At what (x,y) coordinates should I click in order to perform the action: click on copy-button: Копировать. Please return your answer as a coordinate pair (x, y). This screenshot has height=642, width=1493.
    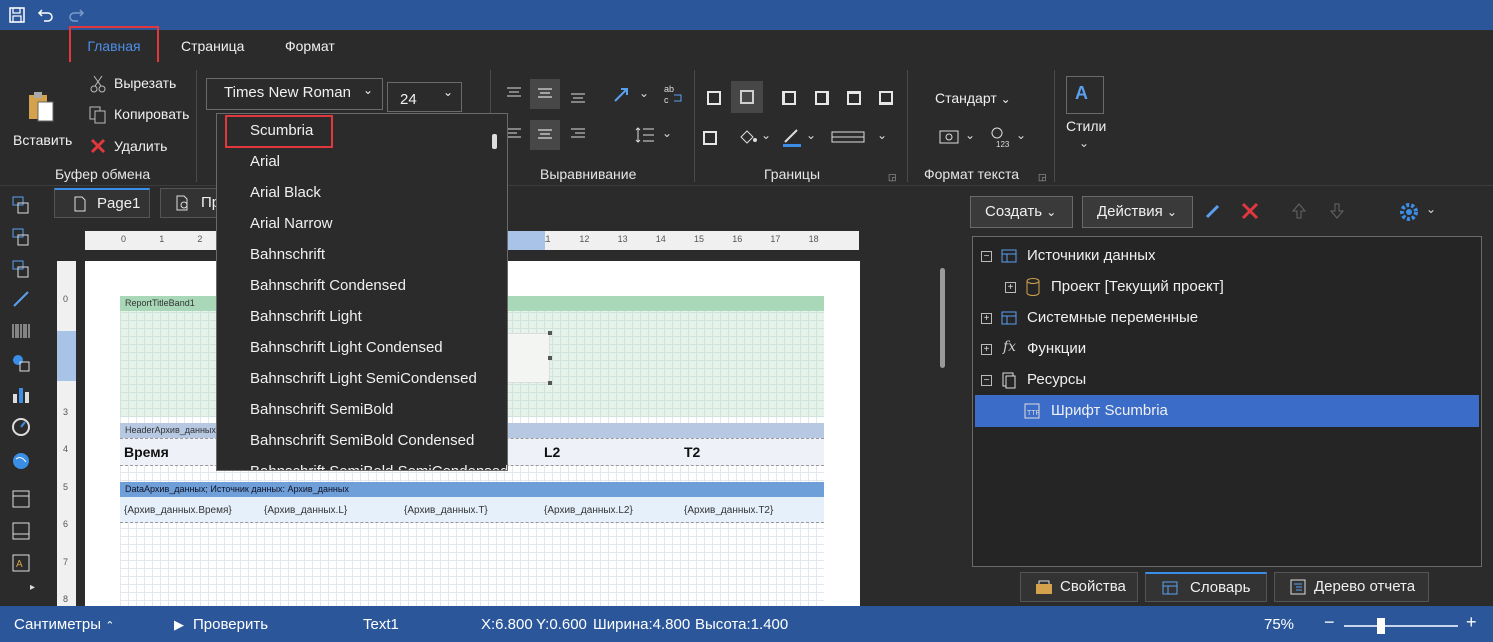
    Looking at the image, I should click on (151, 114).